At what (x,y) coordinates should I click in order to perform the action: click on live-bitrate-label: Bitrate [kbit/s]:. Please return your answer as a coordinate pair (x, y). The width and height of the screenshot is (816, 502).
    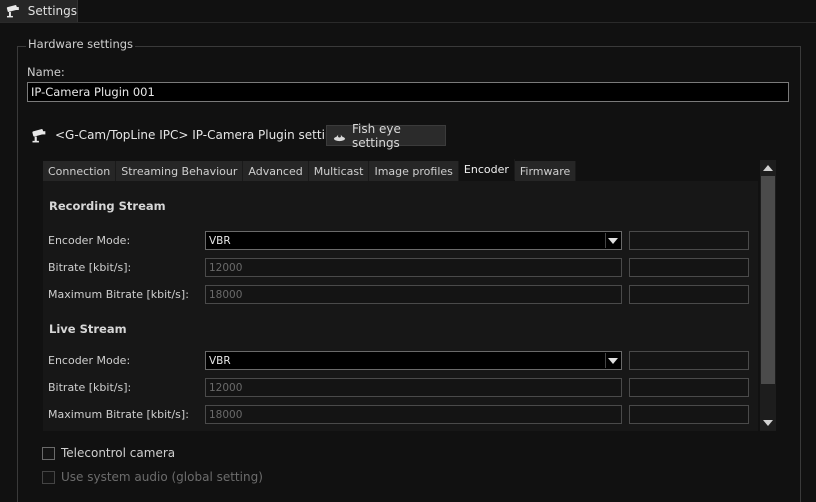
    Looking at the image, I should click on (90, 387).